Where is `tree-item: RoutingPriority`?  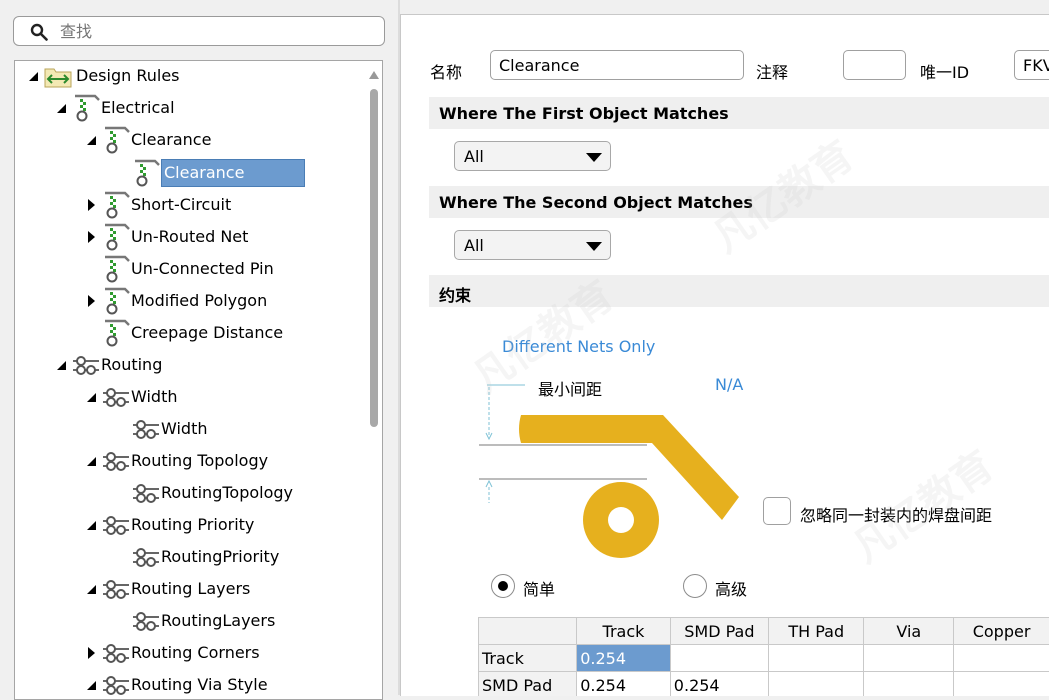
tree-item: RoutingPriority is located at coordinates (190, 557).